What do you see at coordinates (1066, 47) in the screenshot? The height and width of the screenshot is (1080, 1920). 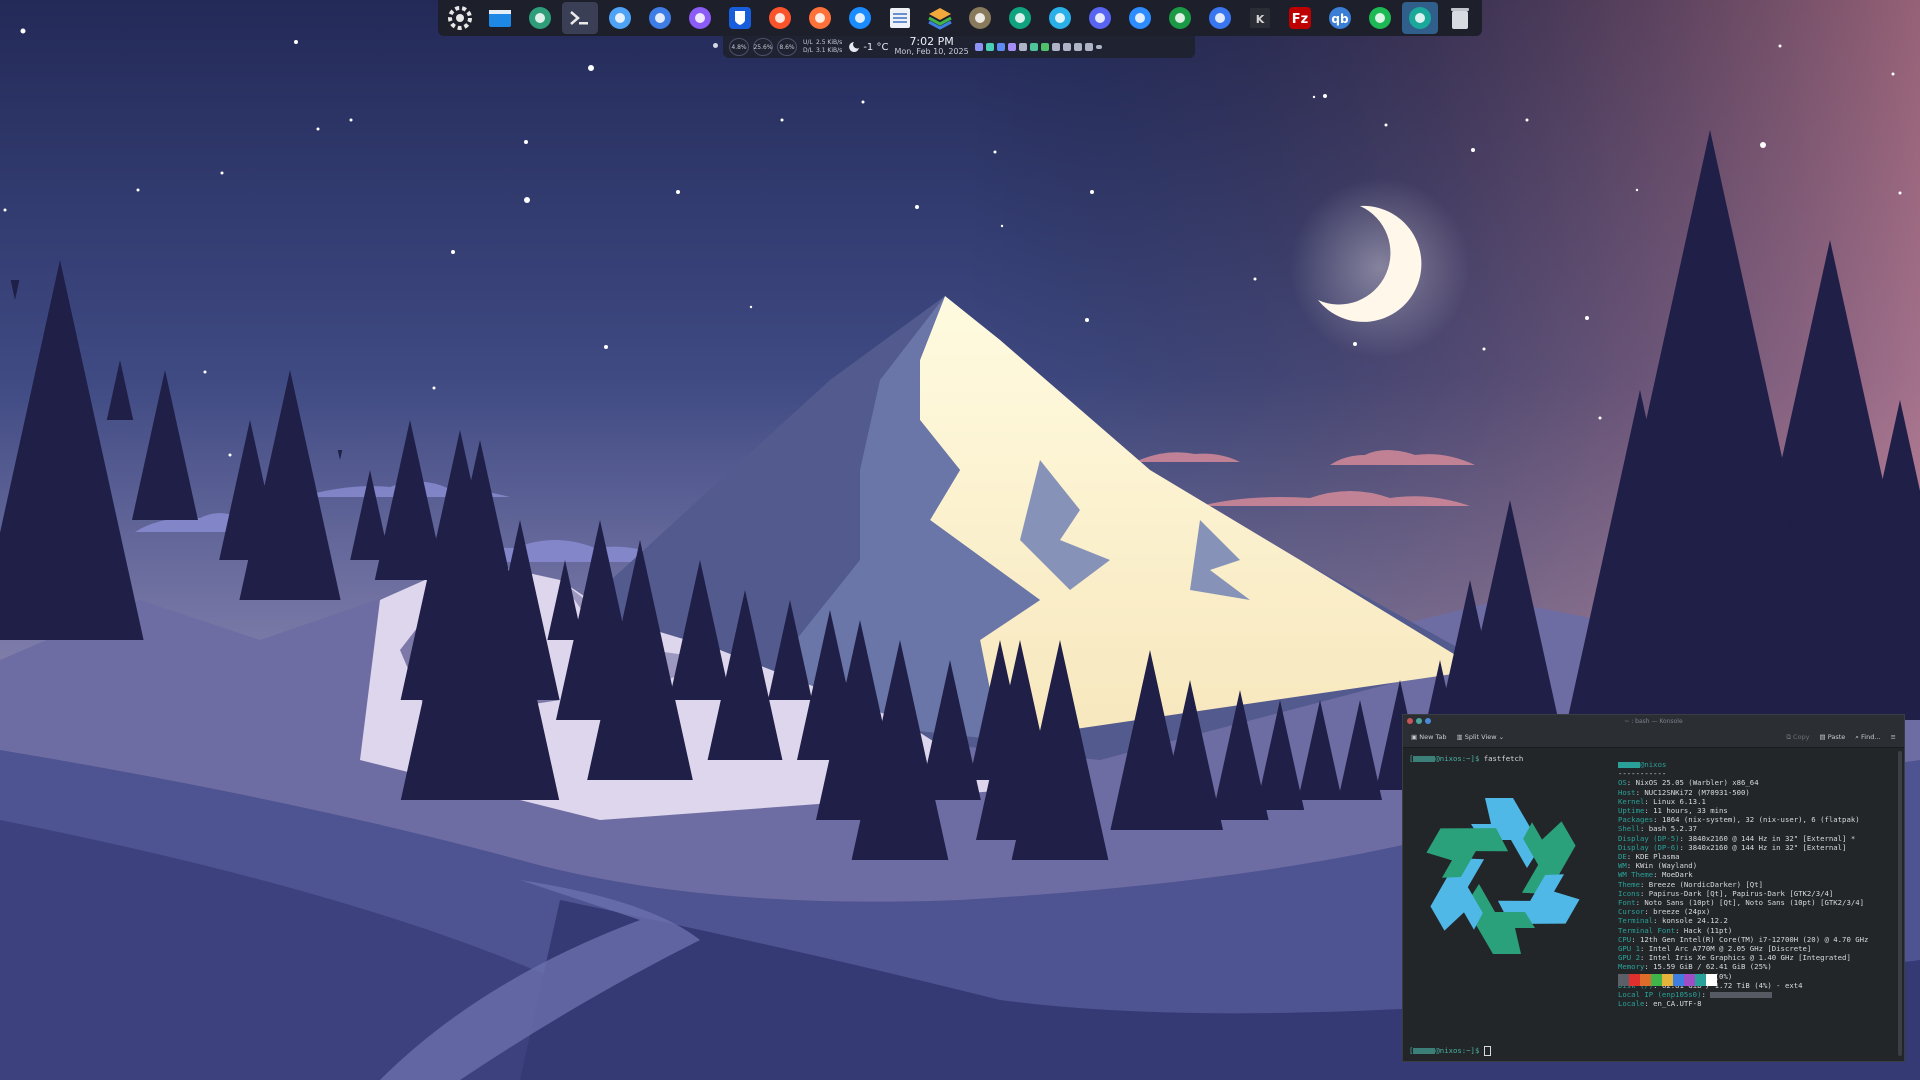 I see `location-icon` at bounding box center [1066, 47].